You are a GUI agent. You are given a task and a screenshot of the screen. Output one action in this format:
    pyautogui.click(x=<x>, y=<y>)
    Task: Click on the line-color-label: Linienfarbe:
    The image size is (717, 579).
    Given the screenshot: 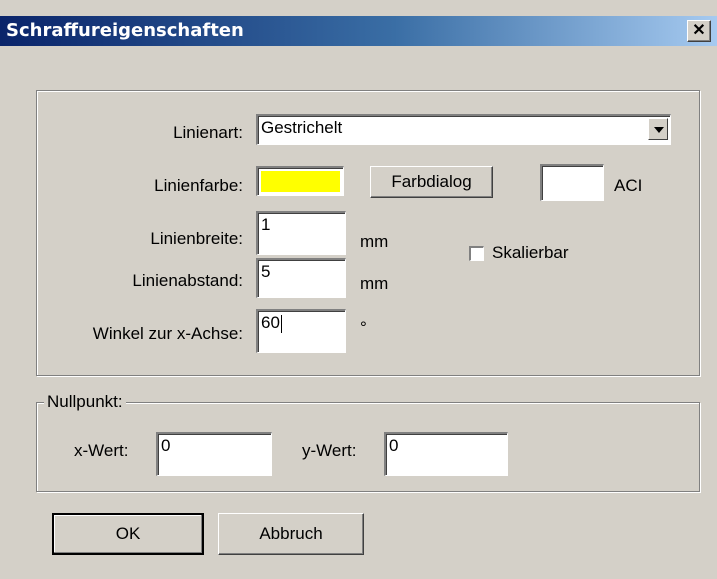 What is the action you would take?
    pyautogui.click(x=198, y=185)
    